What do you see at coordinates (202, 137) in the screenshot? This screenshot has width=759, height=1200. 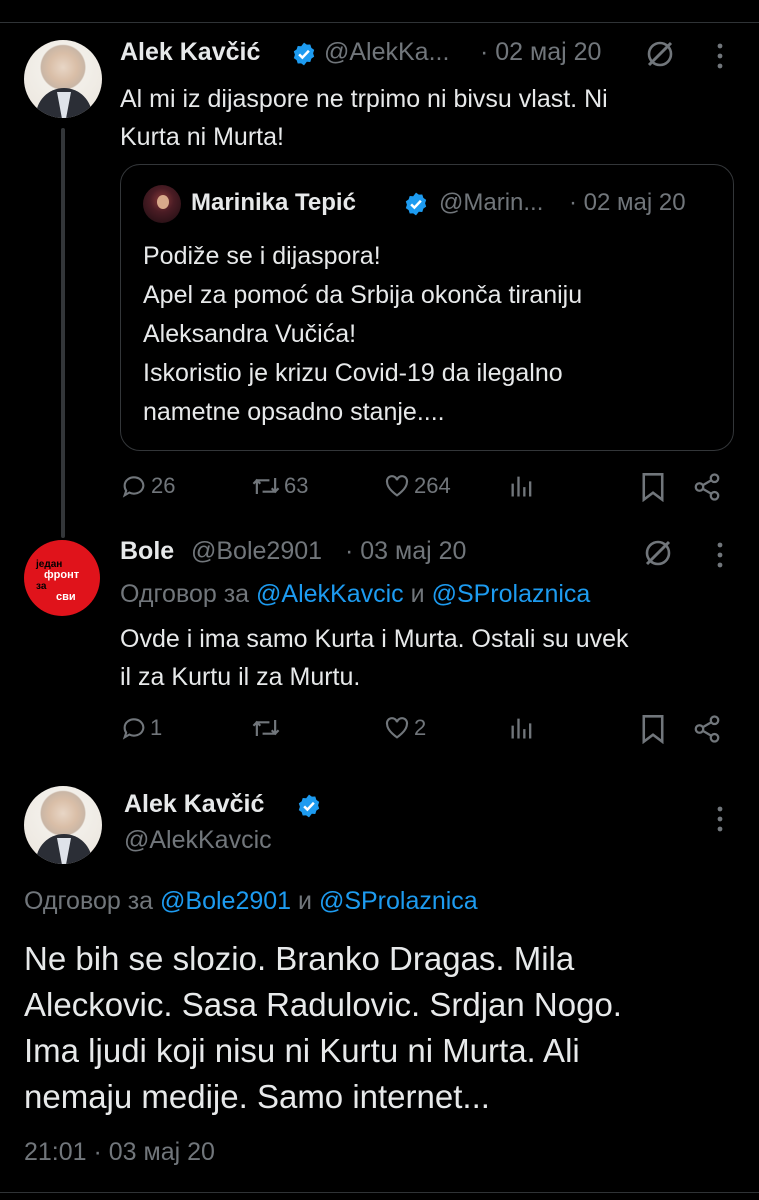 I see `tweet-text-line: Kurta ni Murta!` at bounding box center [202, 137].